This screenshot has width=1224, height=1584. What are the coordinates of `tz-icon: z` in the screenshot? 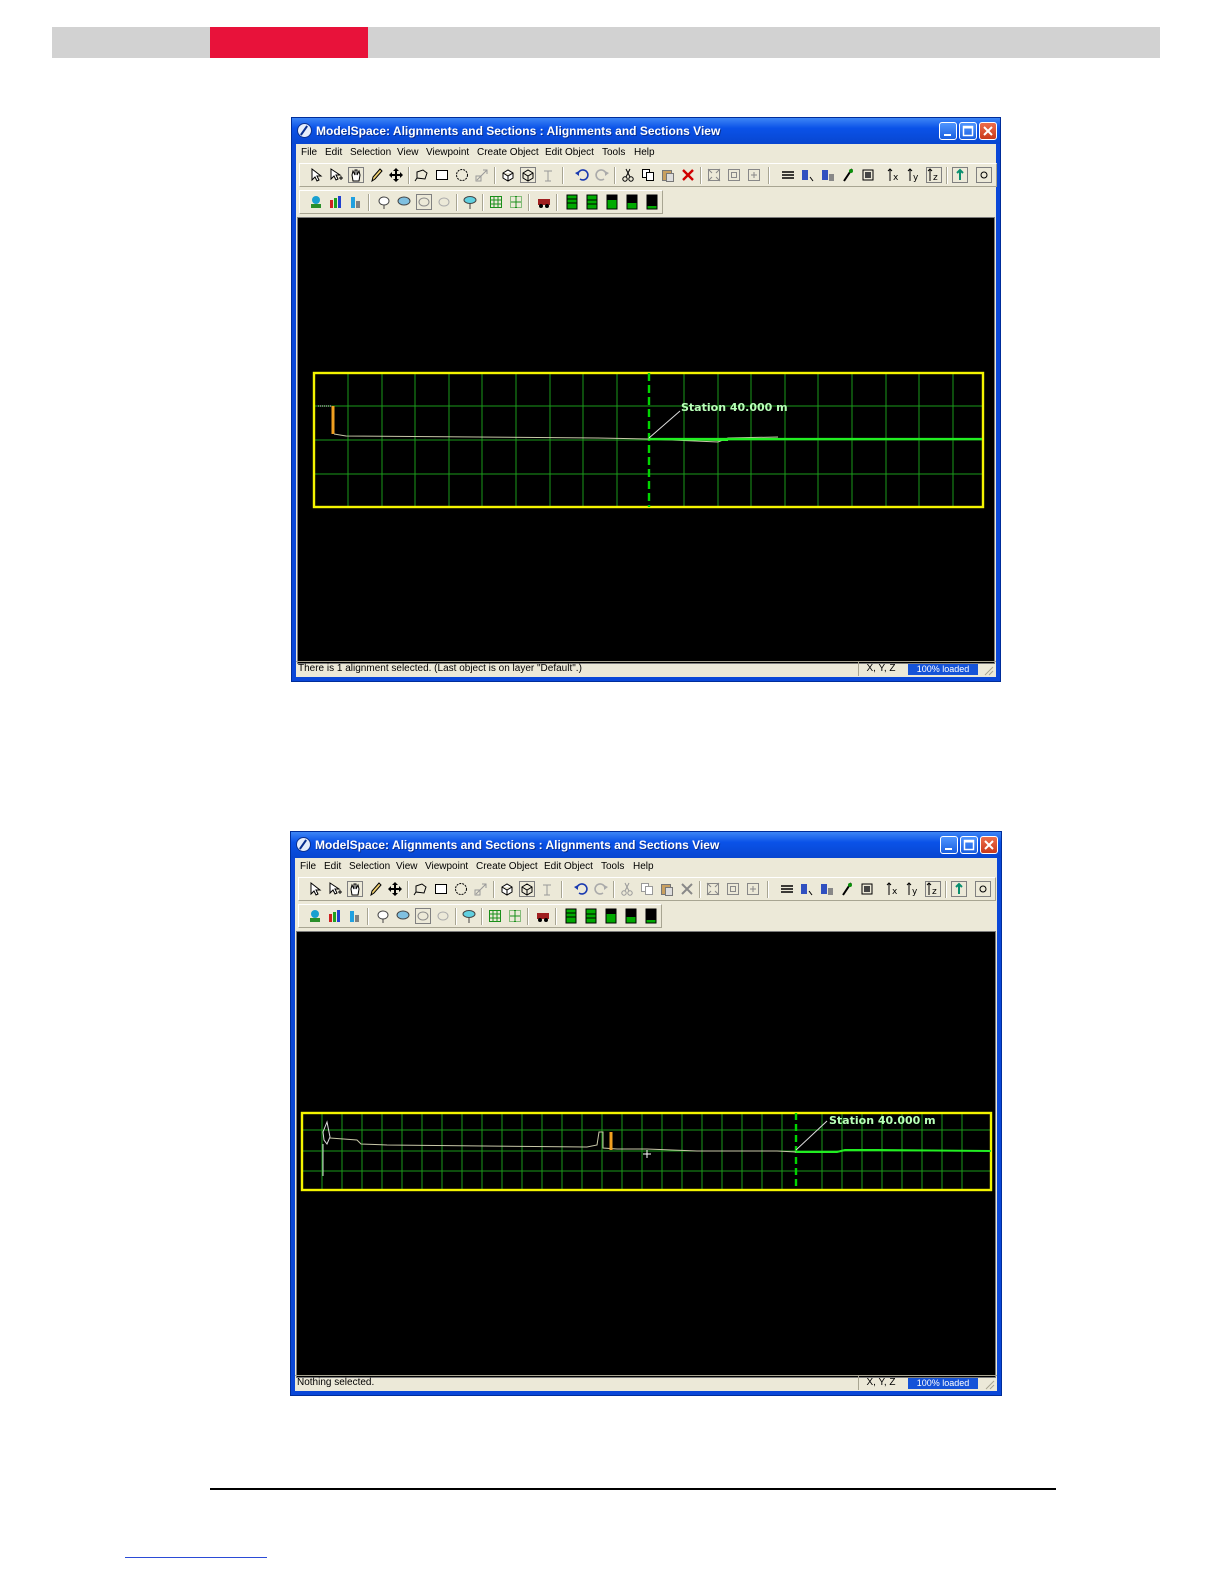 It's located at (933, 889).